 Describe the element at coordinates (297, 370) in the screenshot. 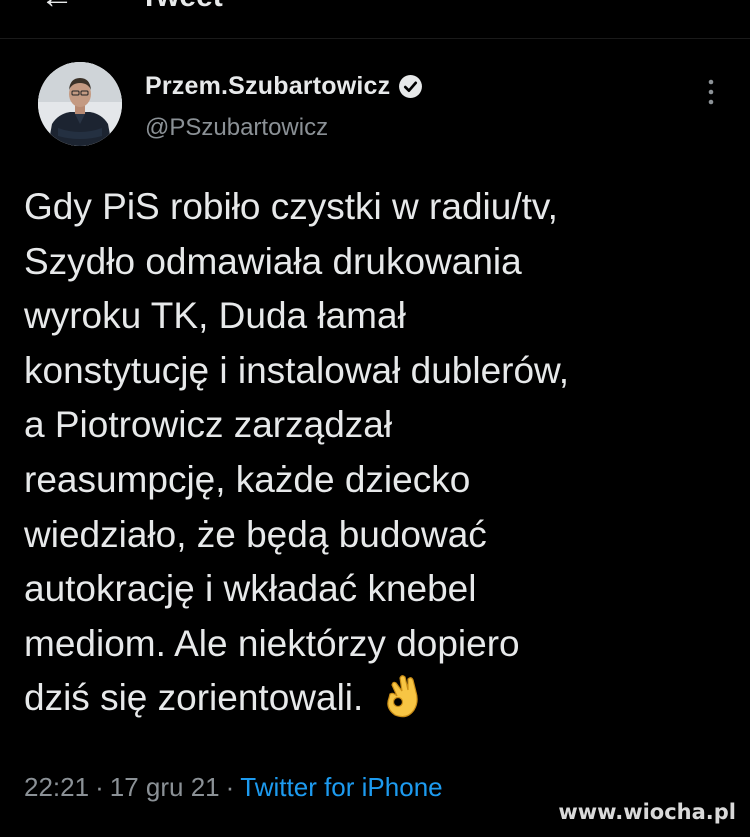

I see `tweet-line: konstytucję i instalował dublerów,` at that location.